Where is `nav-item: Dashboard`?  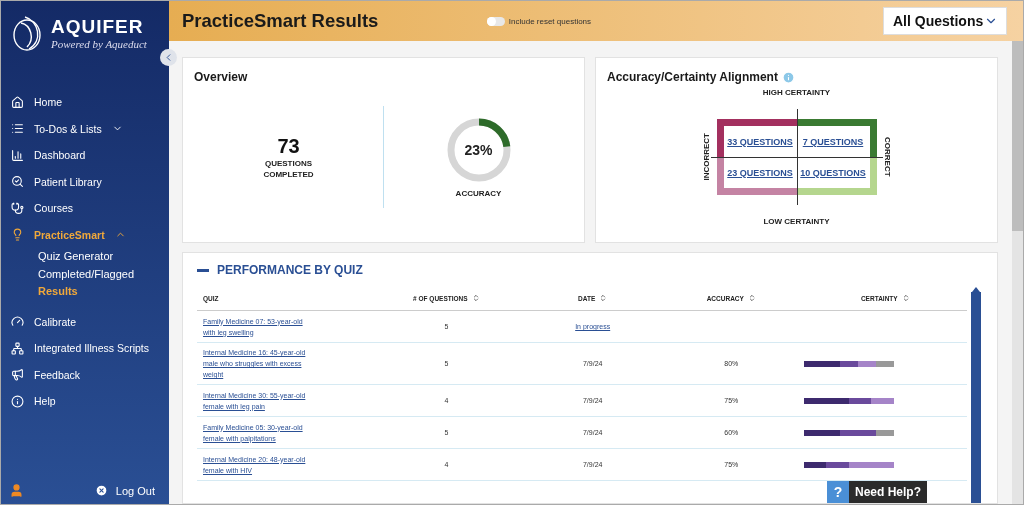 nav-item: Dashboard is located at coordinates (85, 155).